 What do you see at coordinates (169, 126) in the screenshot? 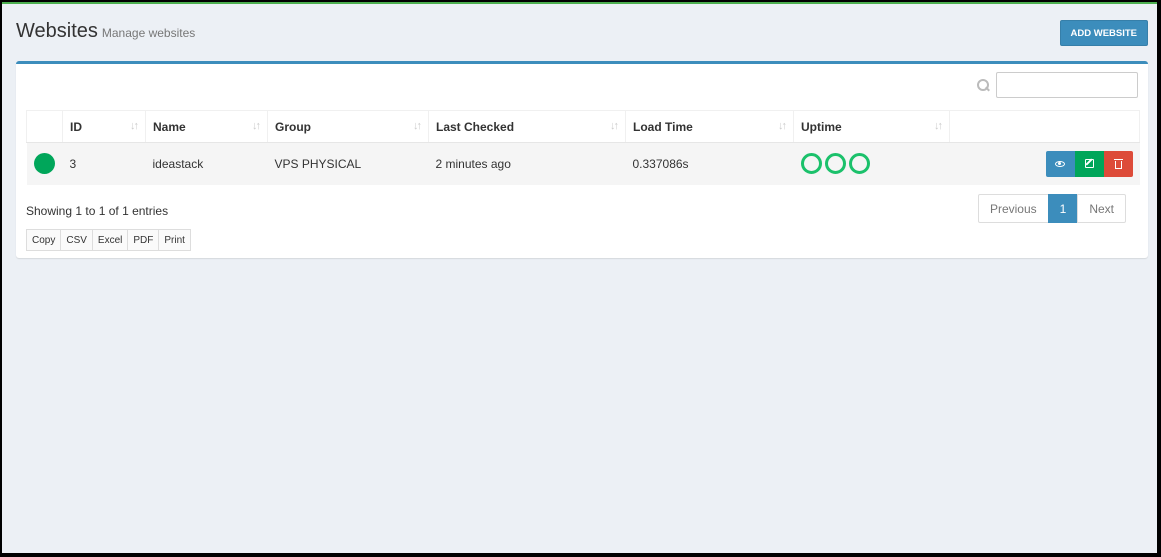
I see `column-header-label: Name` at bounding box center [169, 126].